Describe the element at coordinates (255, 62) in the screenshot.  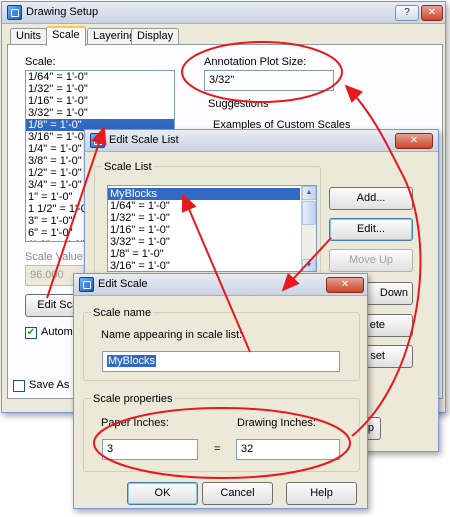
I see `annotation-plot-size-label: Annotation Plot Size:` at that location.